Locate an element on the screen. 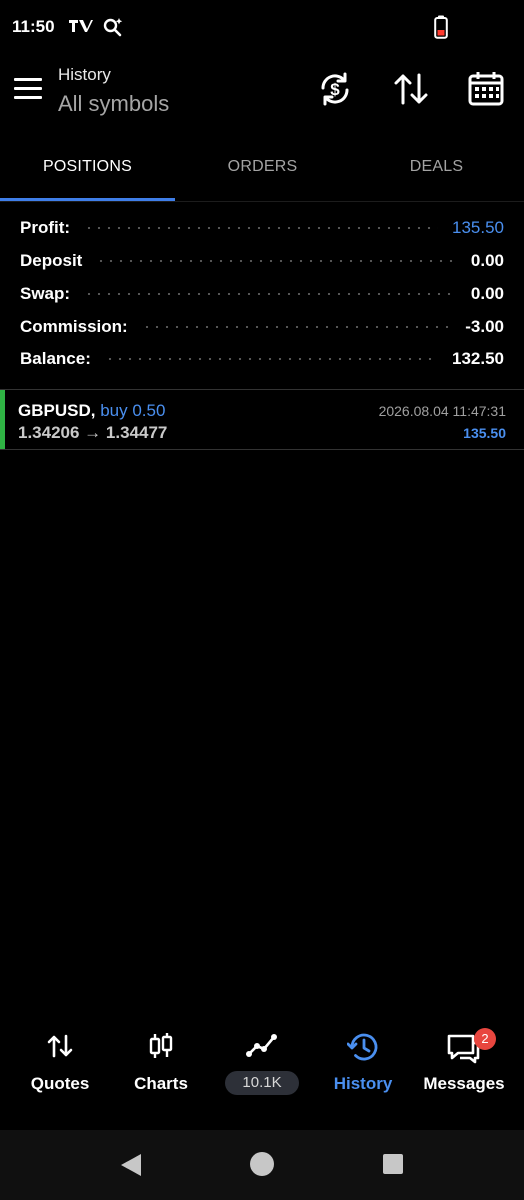  summary-row-balance: Balance: 132.50 is located at coordinates (262, 359).